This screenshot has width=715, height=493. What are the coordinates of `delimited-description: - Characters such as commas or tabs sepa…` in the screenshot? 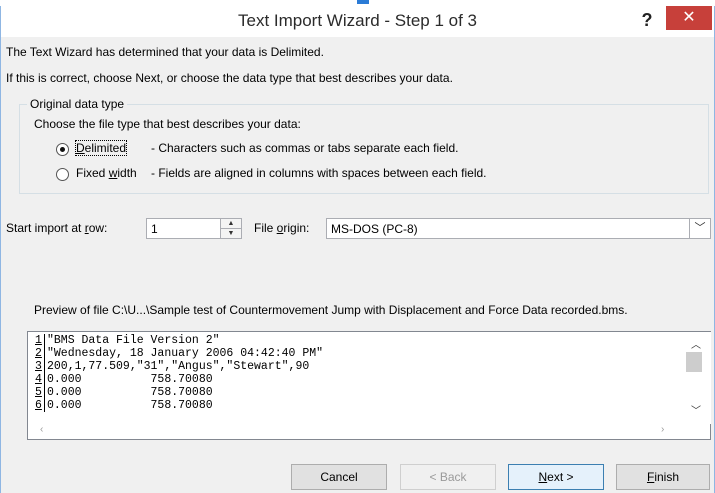 It's located at (305, 148).